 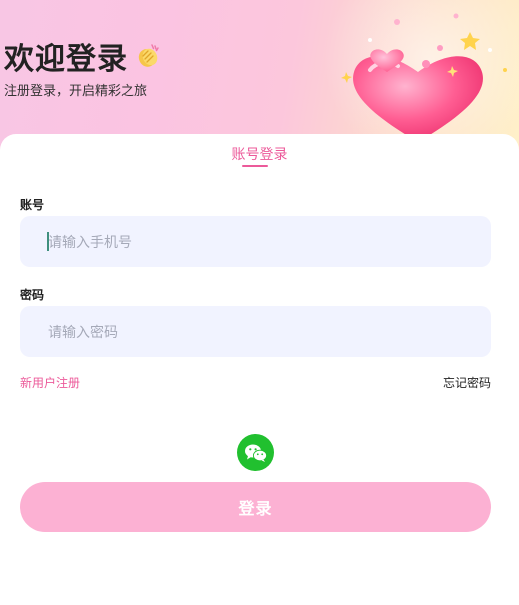 What do you see at coordinates (32, 205) in the screenshot?
I see `account-label: 账号` at bounding box center [32, 205].